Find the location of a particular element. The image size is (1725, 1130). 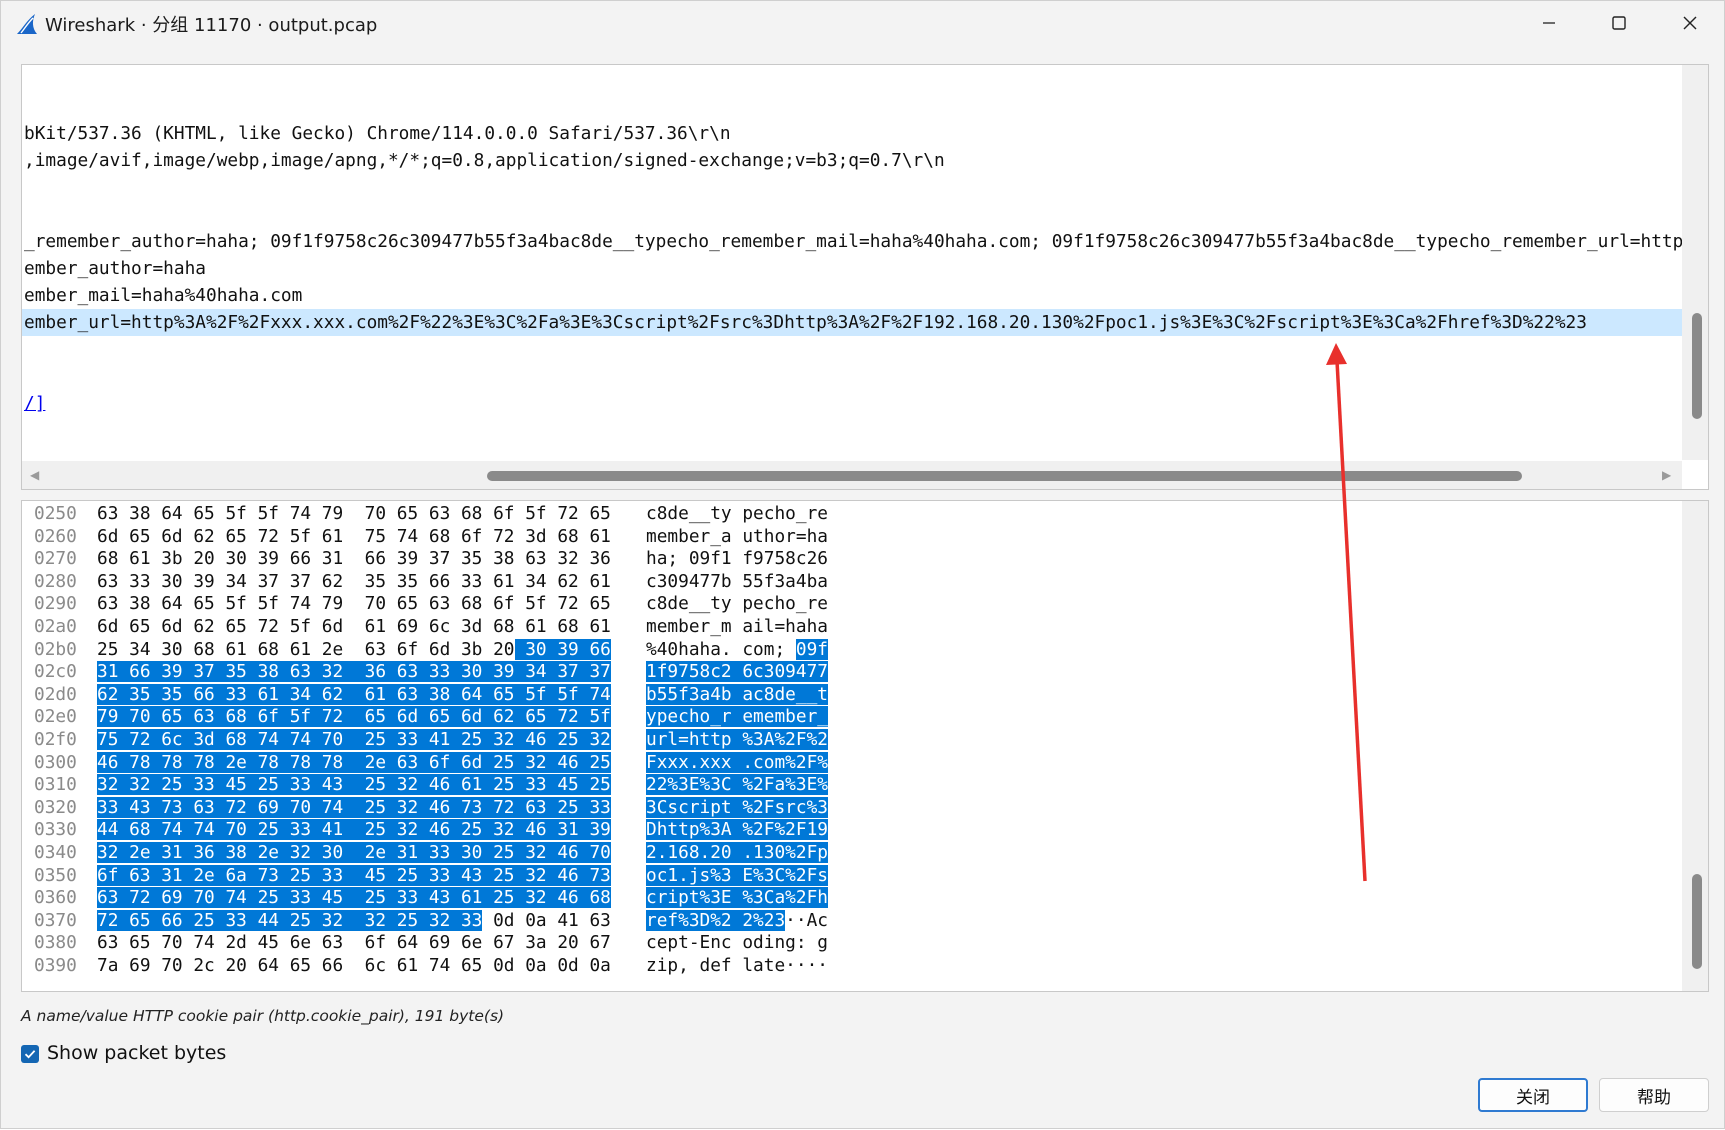

ascii-selection: b55f3a4b ac8de__t is located at coordinates (737, 694).